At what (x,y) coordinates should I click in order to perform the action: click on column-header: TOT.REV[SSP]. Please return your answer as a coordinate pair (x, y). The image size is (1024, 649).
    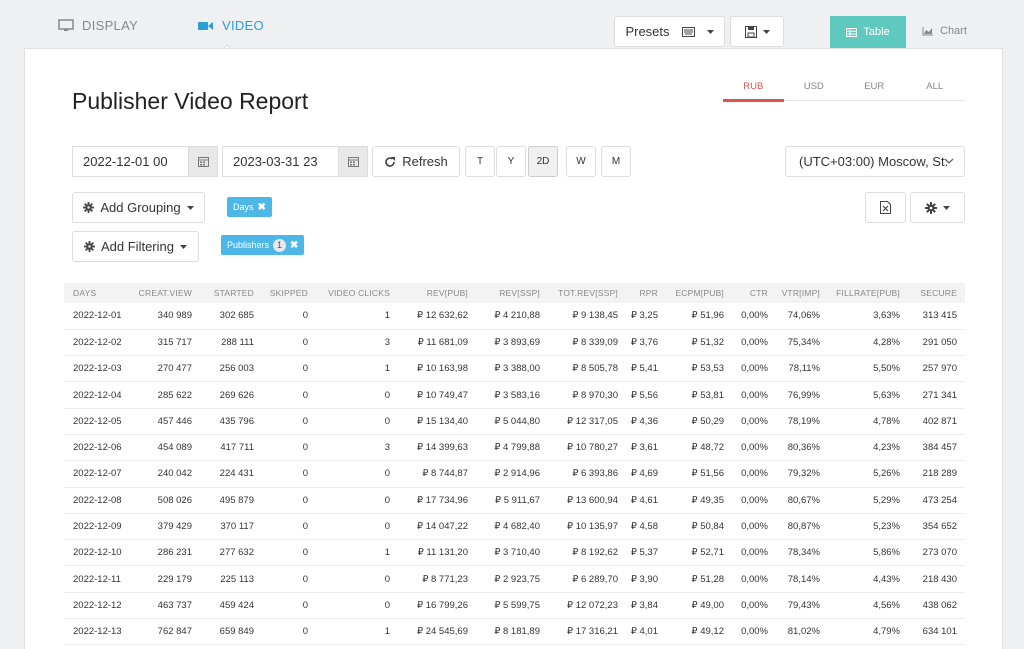
    Looking at the image, I should click on (587, 293).